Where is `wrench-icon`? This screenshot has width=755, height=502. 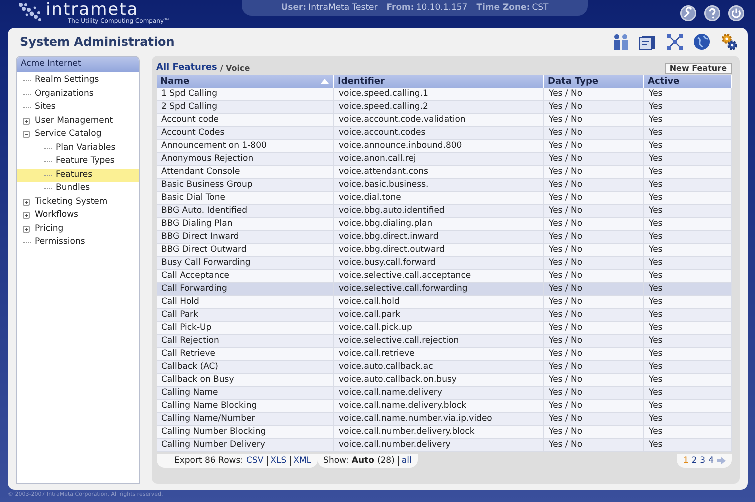
wrench-icon is located at coordinates (688, 13).